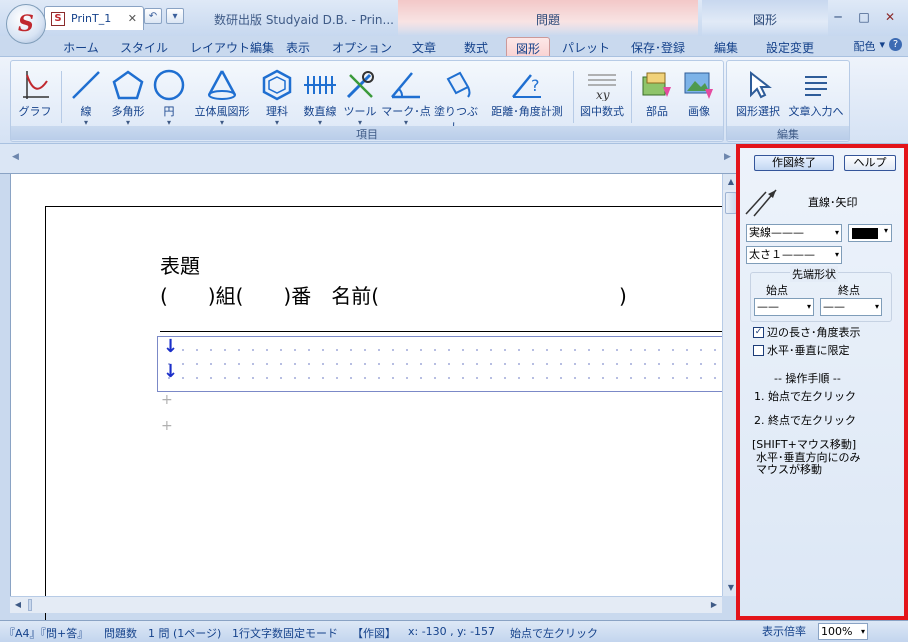  What do you see at coordinates (864, 17) in the screenshot?
I see `maximize-button: □` at bounding box center [864, 17].